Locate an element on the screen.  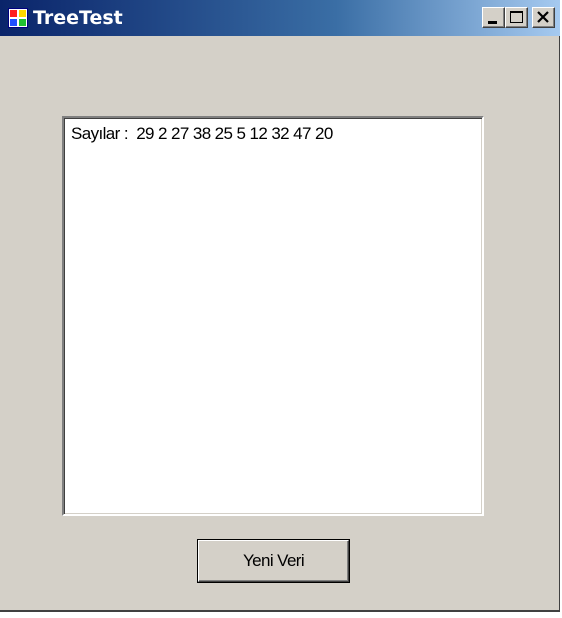
list-item: Sayılar : 29 2 27 38 25 5 12 32 47 20 is located at coordinates (202, 134).